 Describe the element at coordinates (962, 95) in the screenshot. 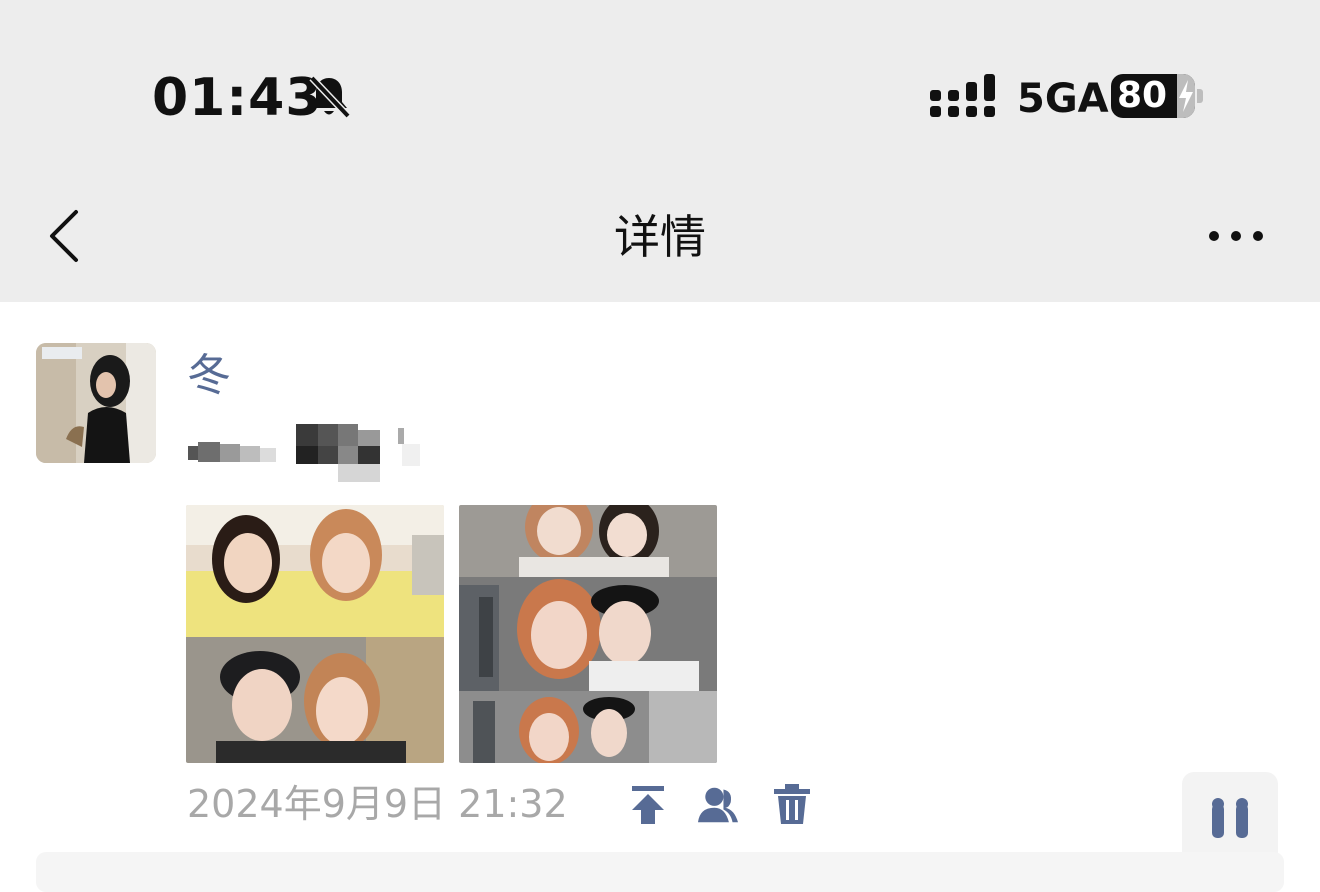

I see `signal-icon` at that location.